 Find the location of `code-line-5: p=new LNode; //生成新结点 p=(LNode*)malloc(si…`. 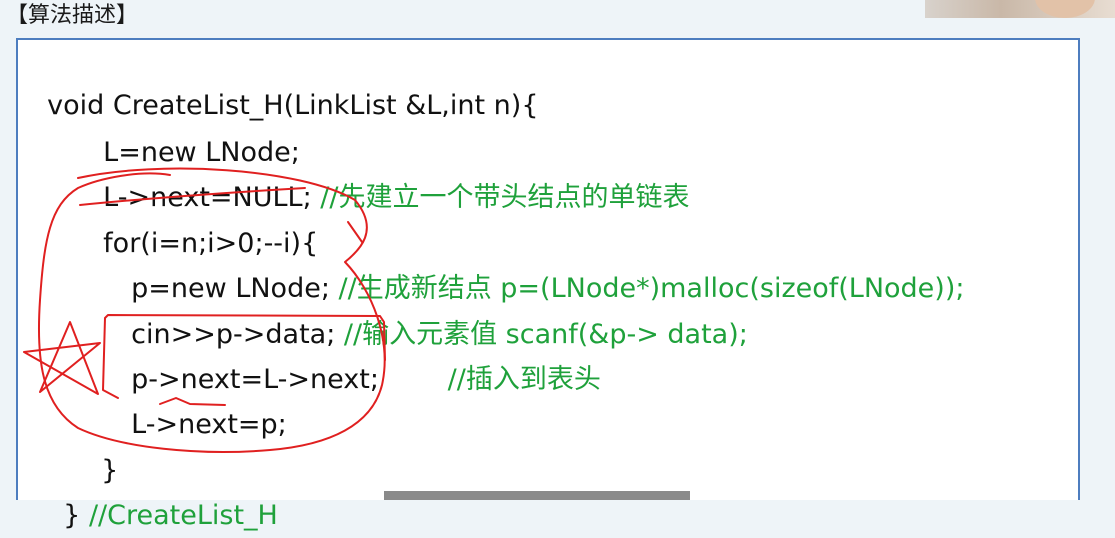

code-line-5: p=new LNode; //生成新结点 p=(LNode*)malloc(si… is located at coordinates (539, 263).